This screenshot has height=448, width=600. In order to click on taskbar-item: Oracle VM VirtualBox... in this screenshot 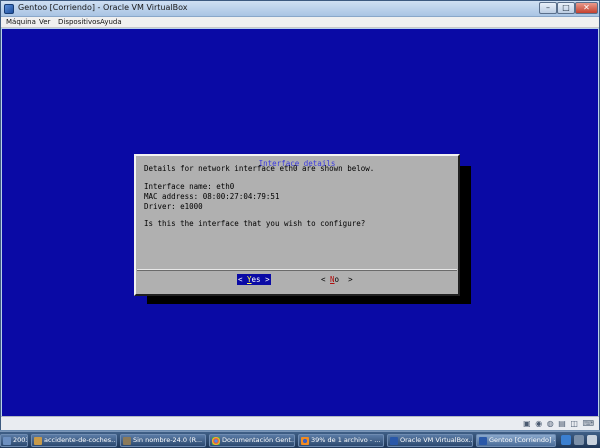, I will do `click(430, 440)`.